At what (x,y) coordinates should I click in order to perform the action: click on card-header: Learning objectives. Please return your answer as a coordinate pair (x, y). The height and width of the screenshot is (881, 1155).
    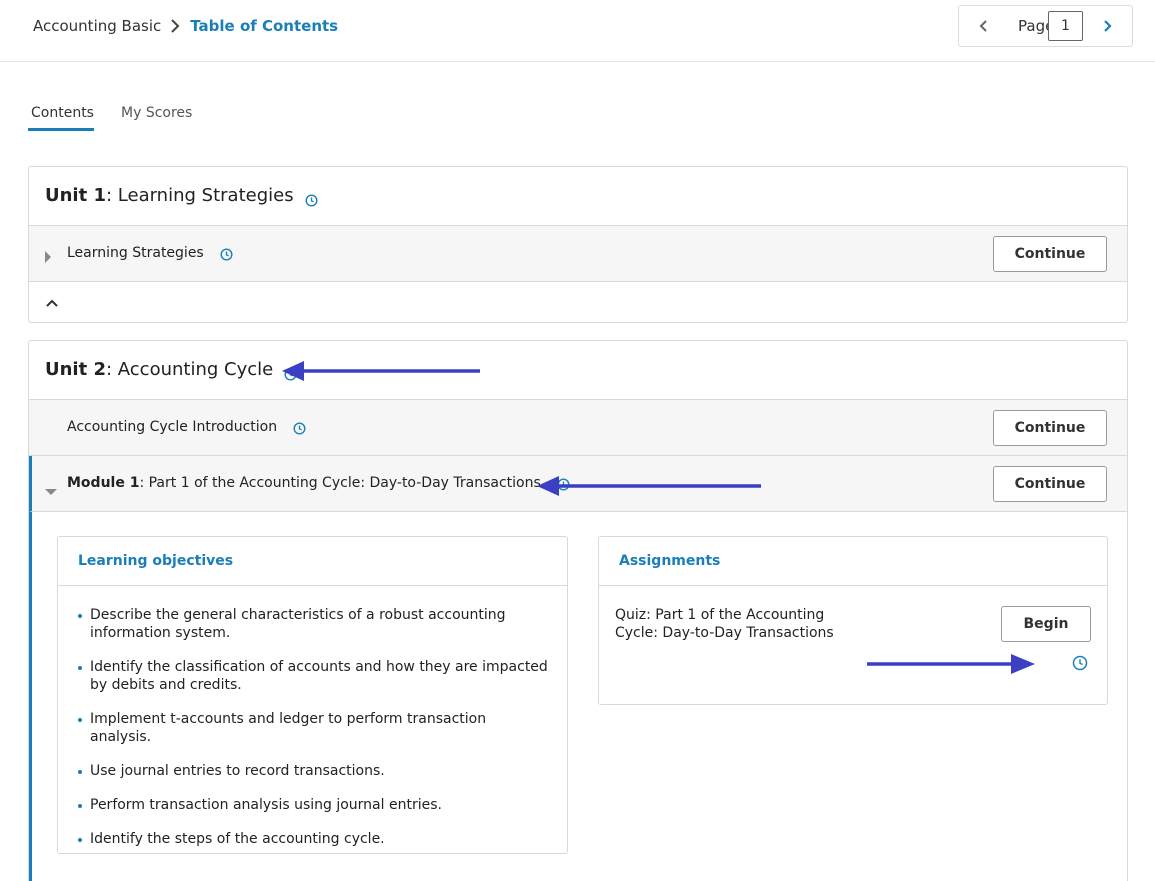
    Looking at the image, I should click on (312, 561).